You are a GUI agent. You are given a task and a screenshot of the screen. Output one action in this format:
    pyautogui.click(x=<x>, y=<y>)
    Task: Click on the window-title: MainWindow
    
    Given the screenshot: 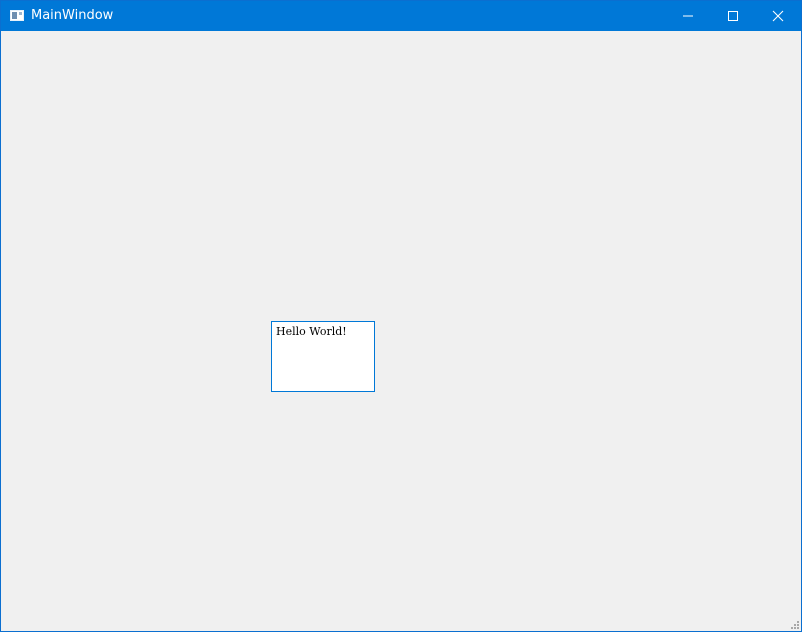 What is the action you would take?
    pyautogui.click(x=72, y=15)
    